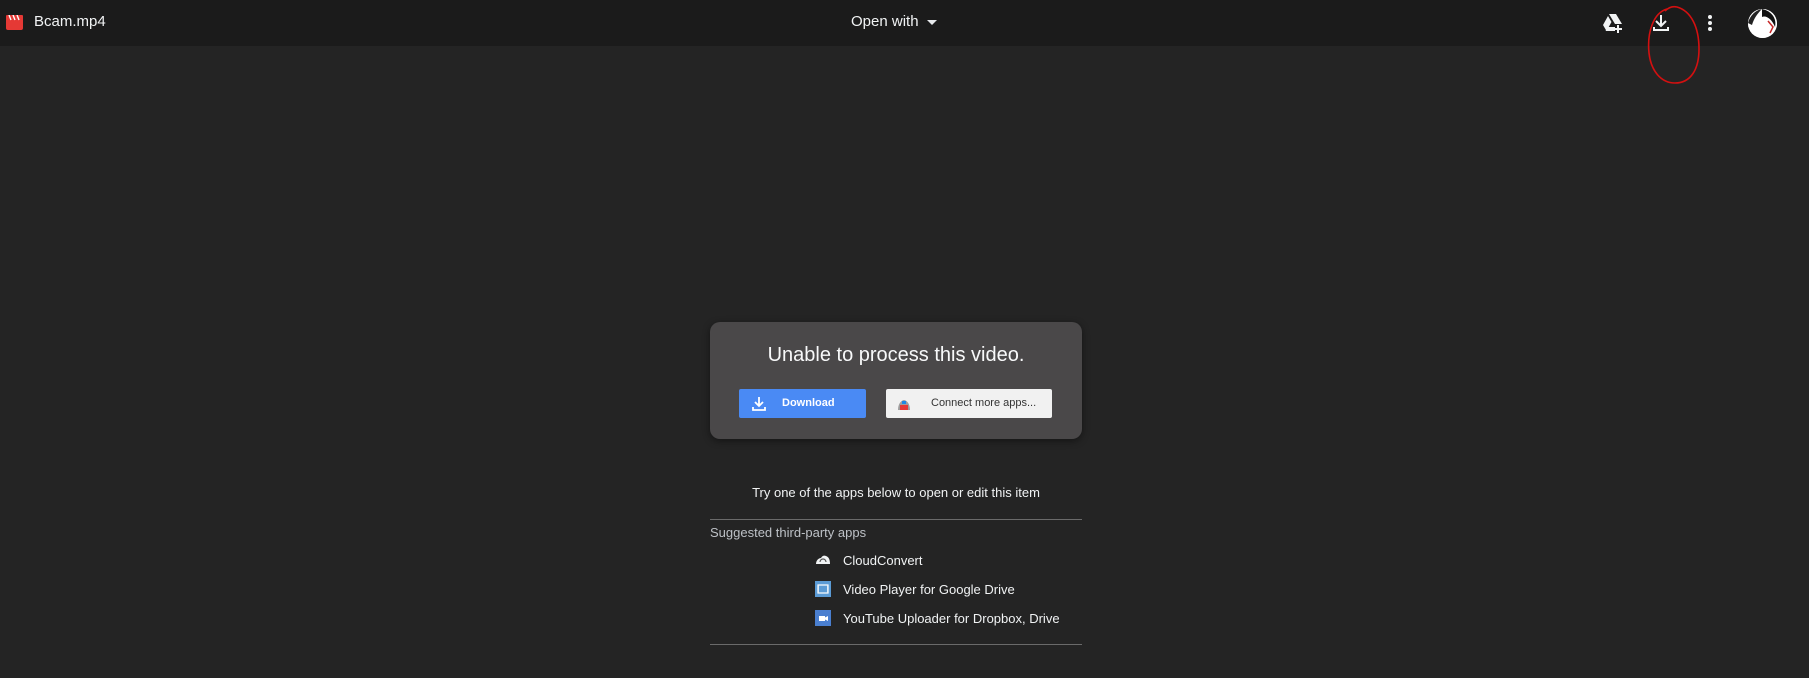 This screenshot has width=1809, height=678. I want to click on suggested-apps-label: Suggested third-party apps, so click(788, 532).